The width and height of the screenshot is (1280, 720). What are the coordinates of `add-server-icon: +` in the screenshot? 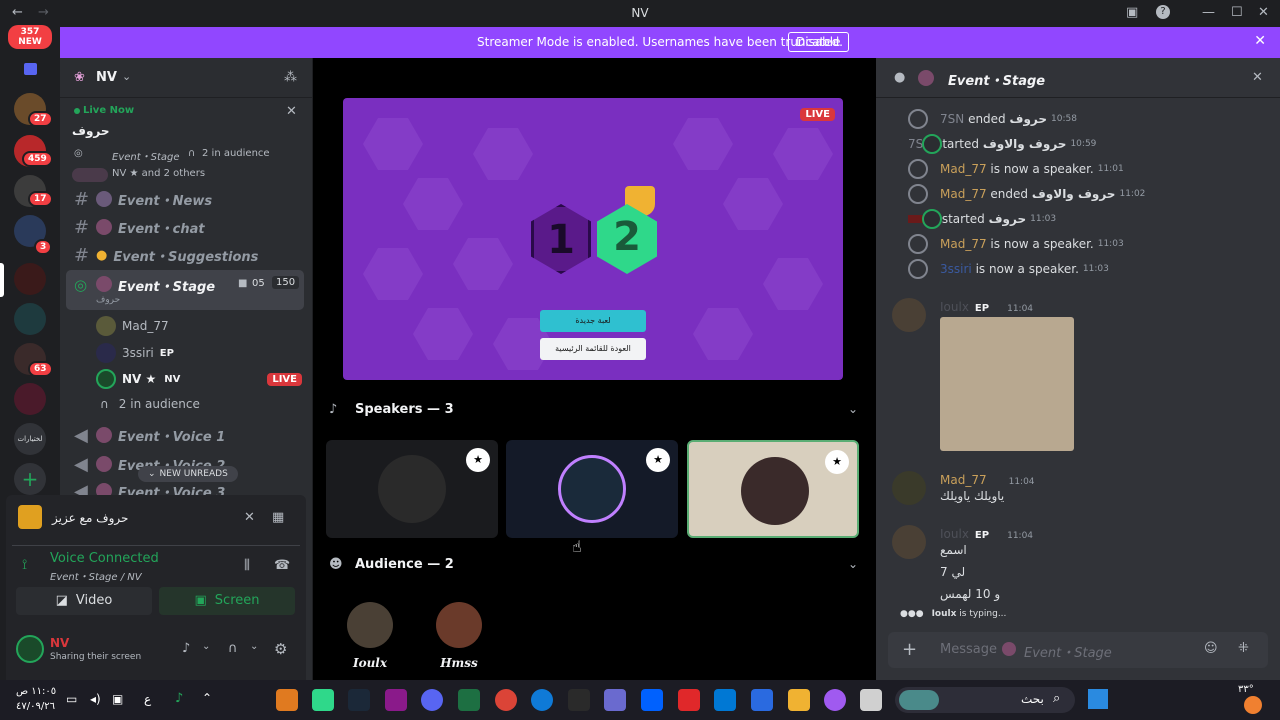 It's located at (30, 479).